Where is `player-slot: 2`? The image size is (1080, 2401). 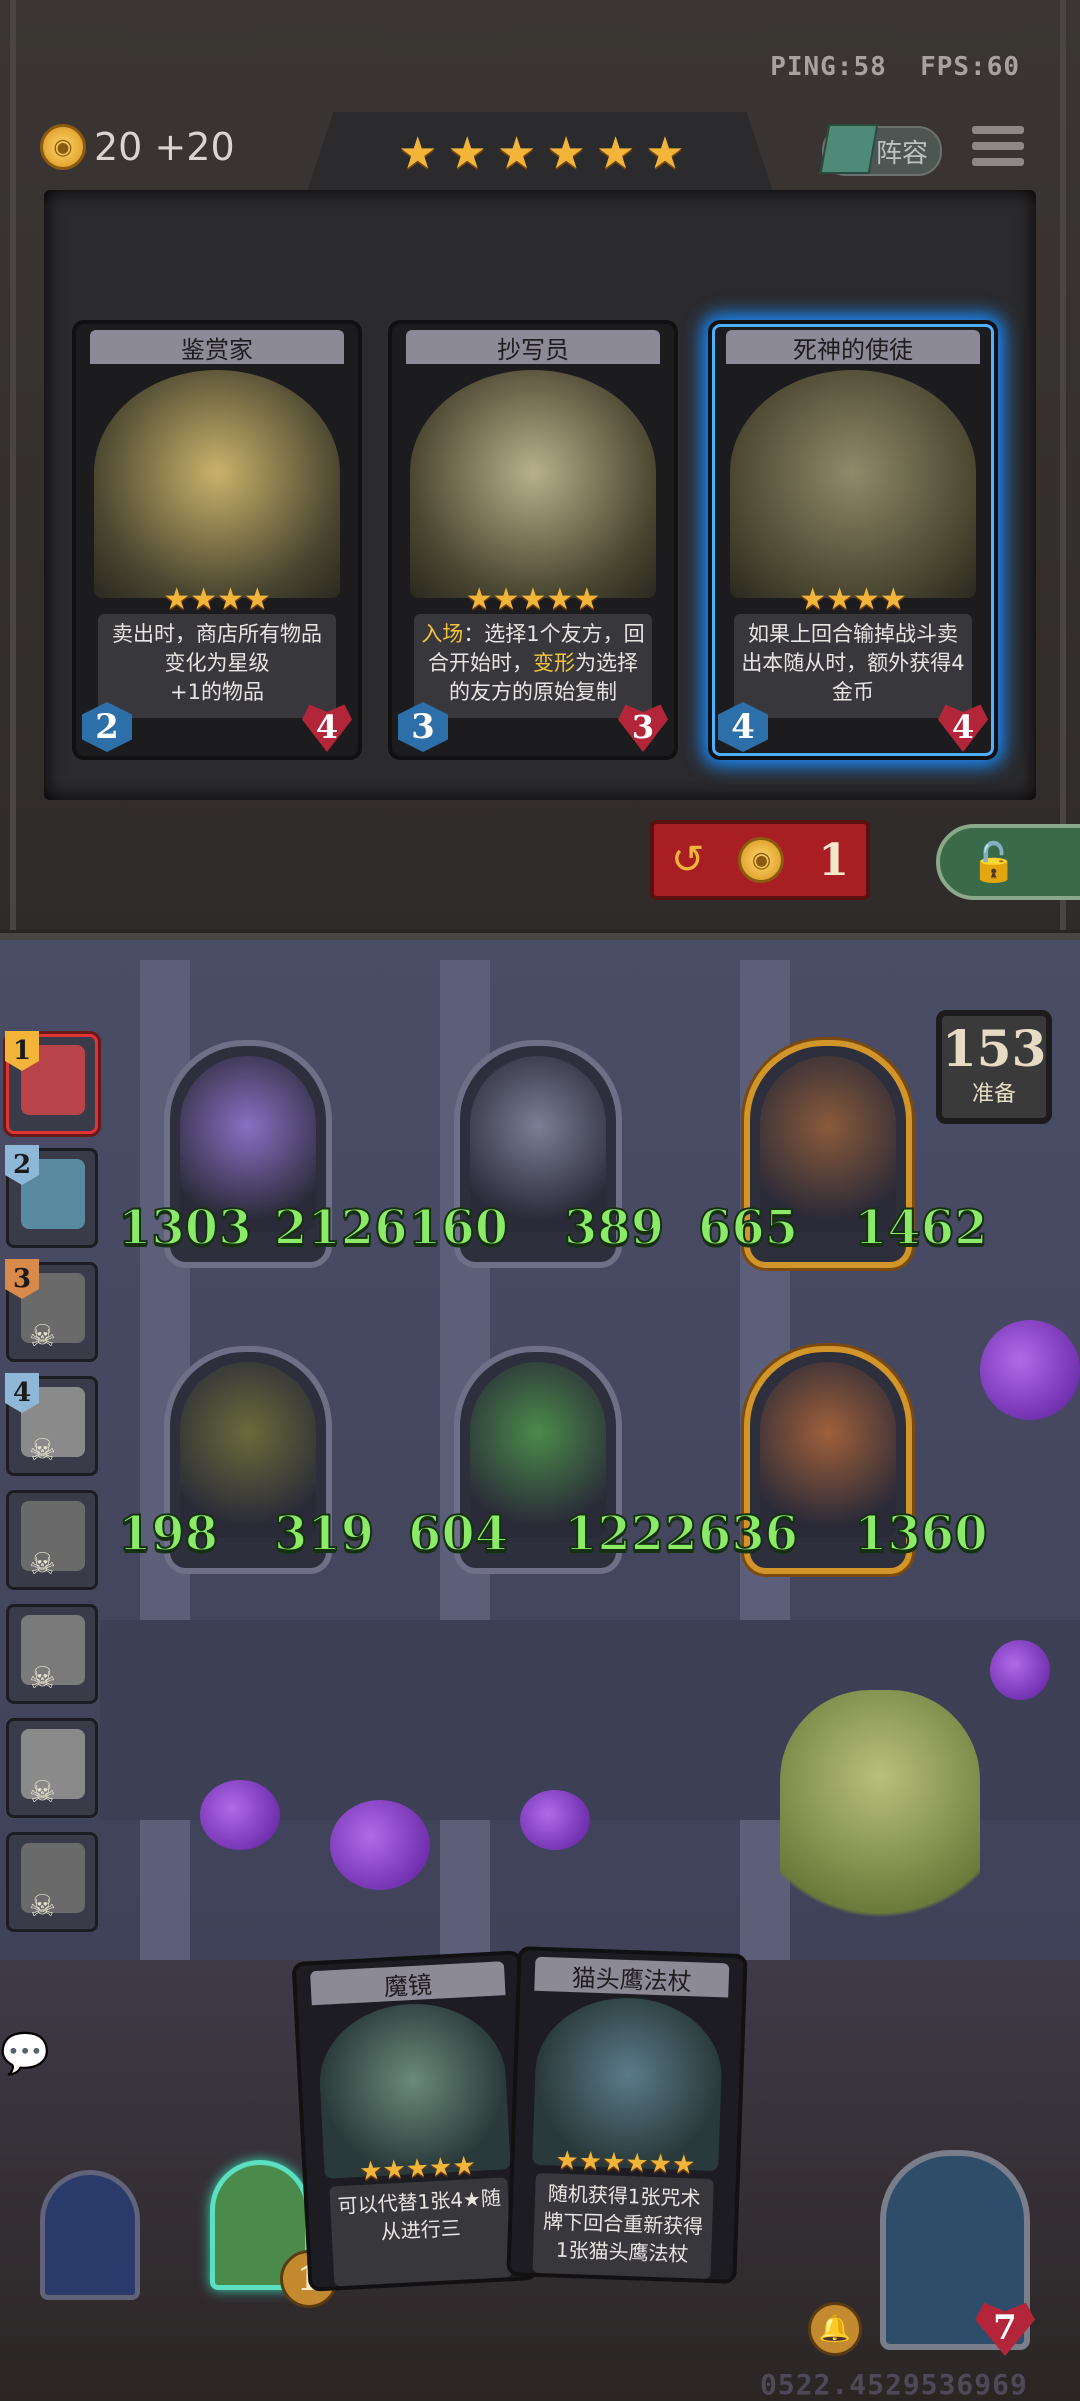
player-slot: 2 is located at coordinates (51, 1196).